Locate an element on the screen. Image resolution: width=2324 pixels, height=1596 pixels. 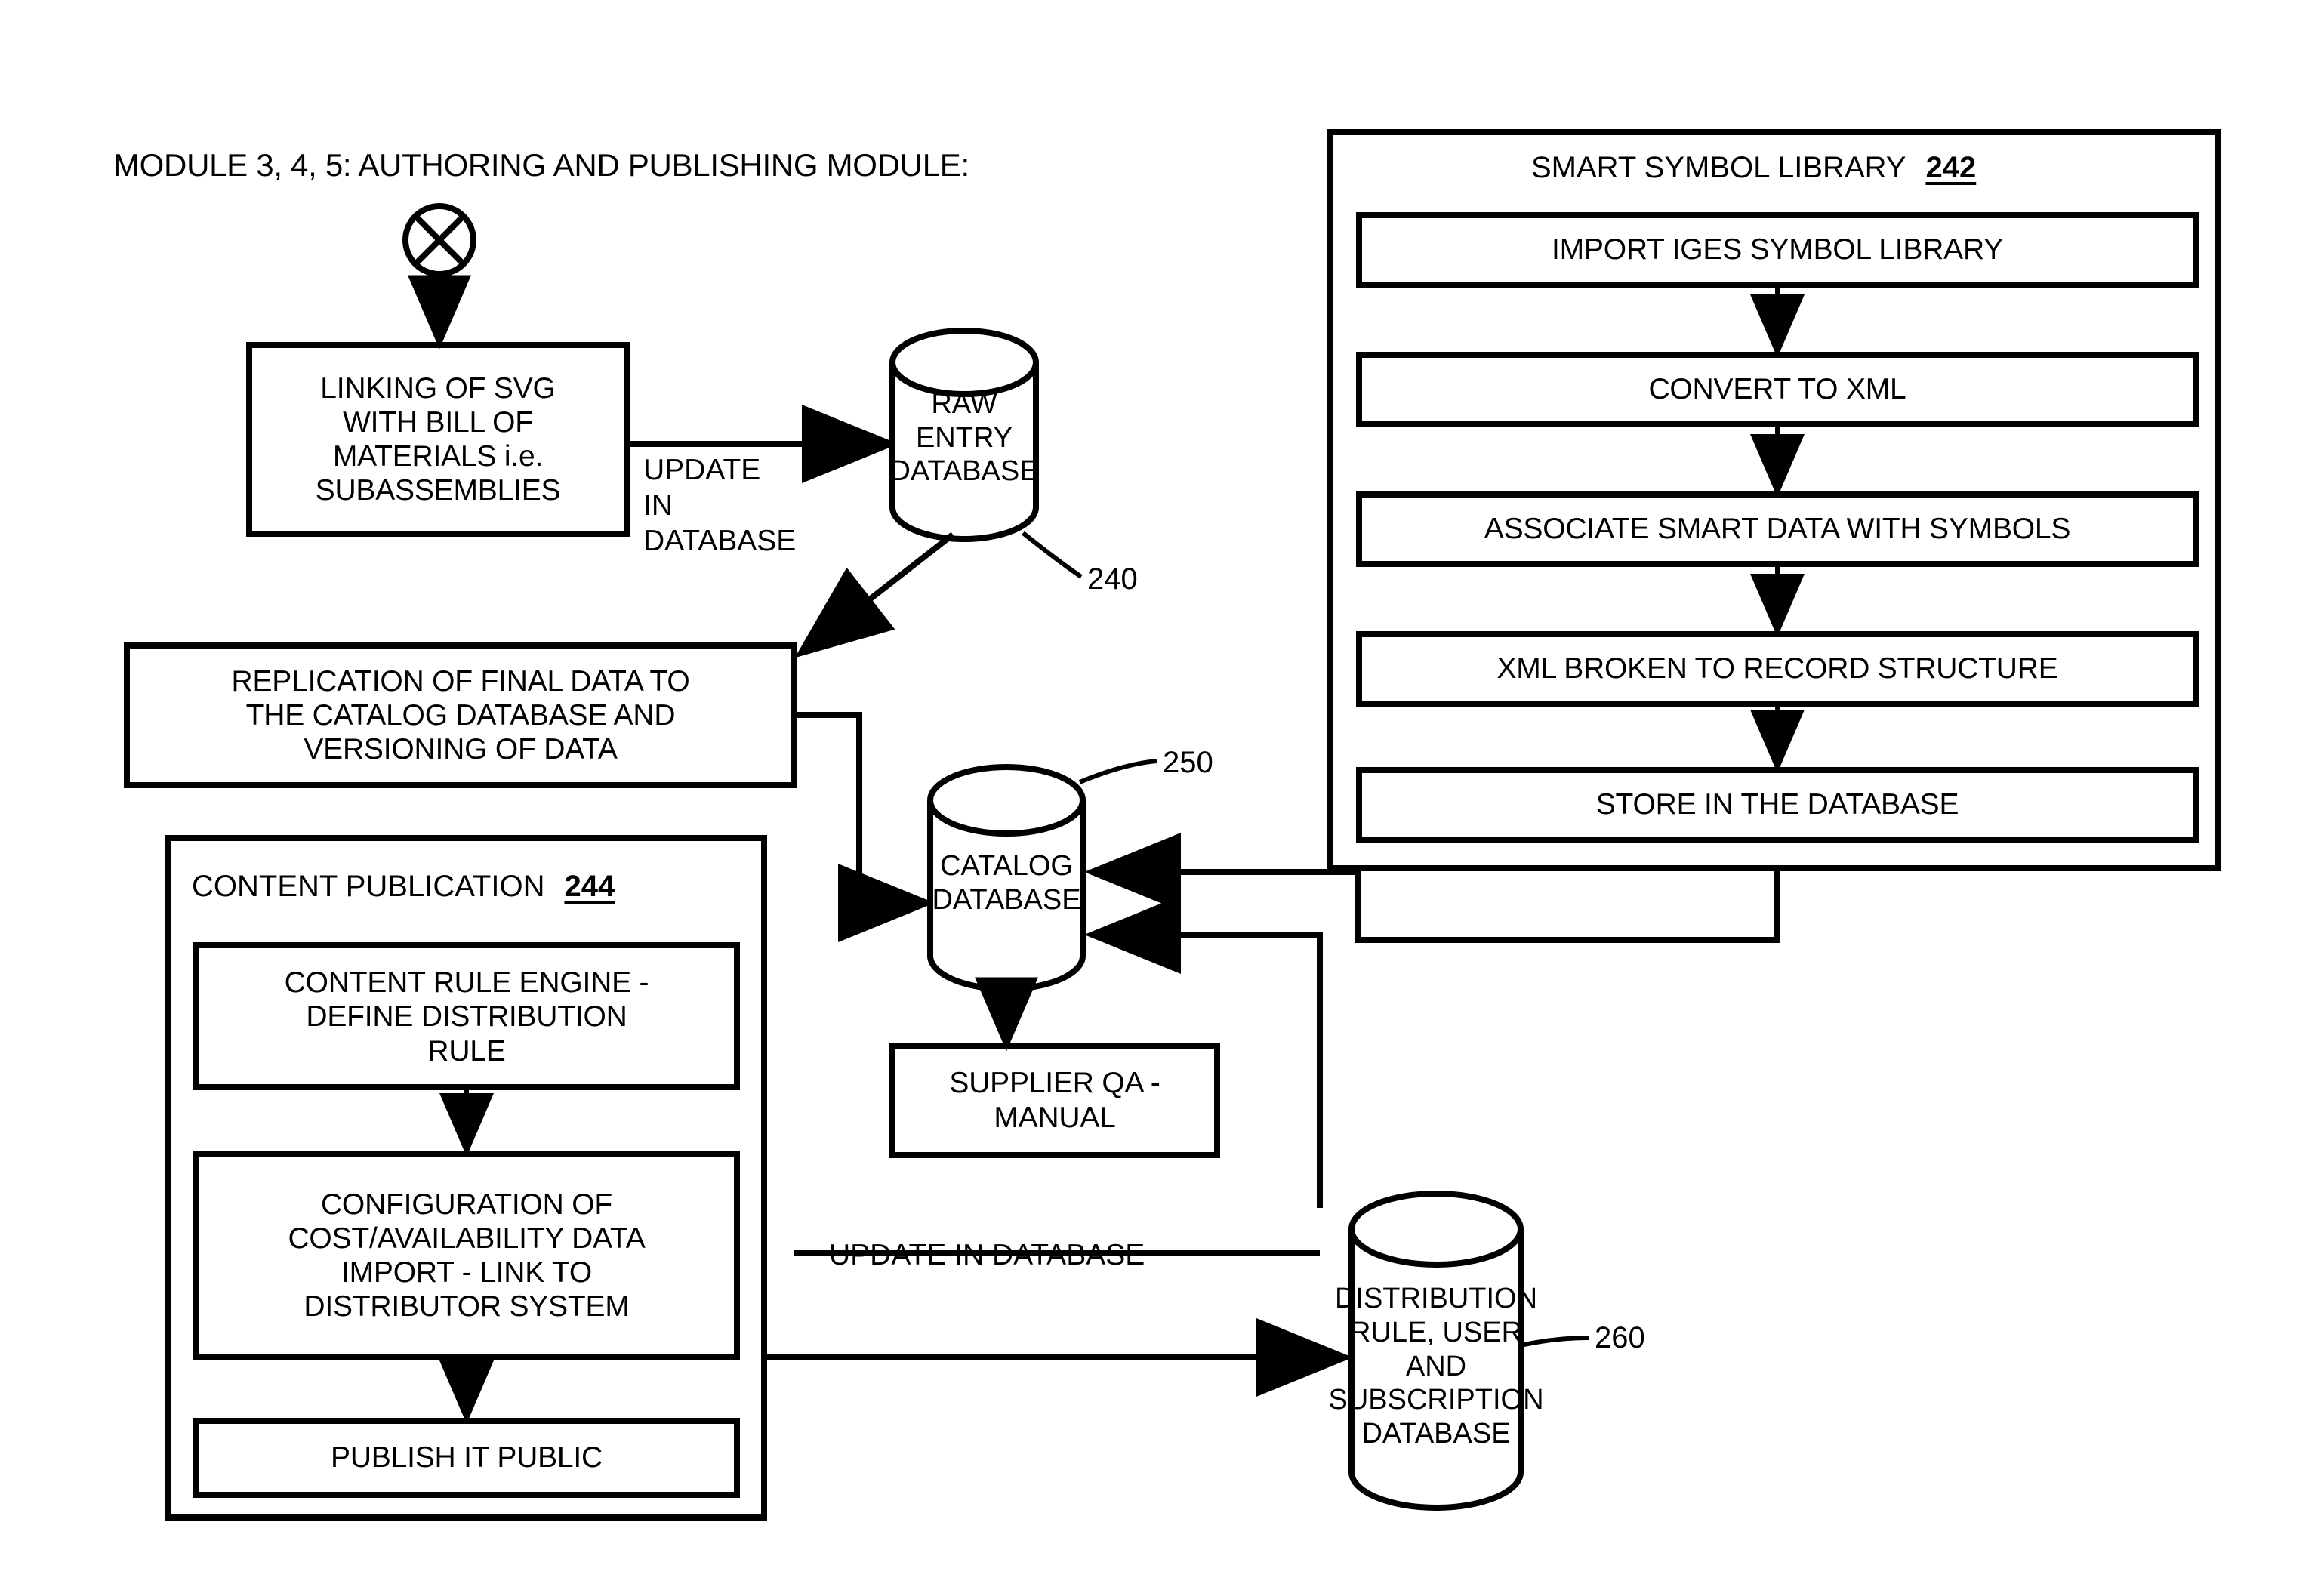
panel-smart-symbol-library-title-text: SMART SYMBOL LIBRARY is located at coordinates (1718, 167).